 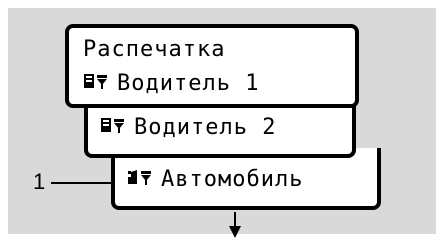 I want to click on scroll-down-arrow-icon, so click(x=235, y=225).